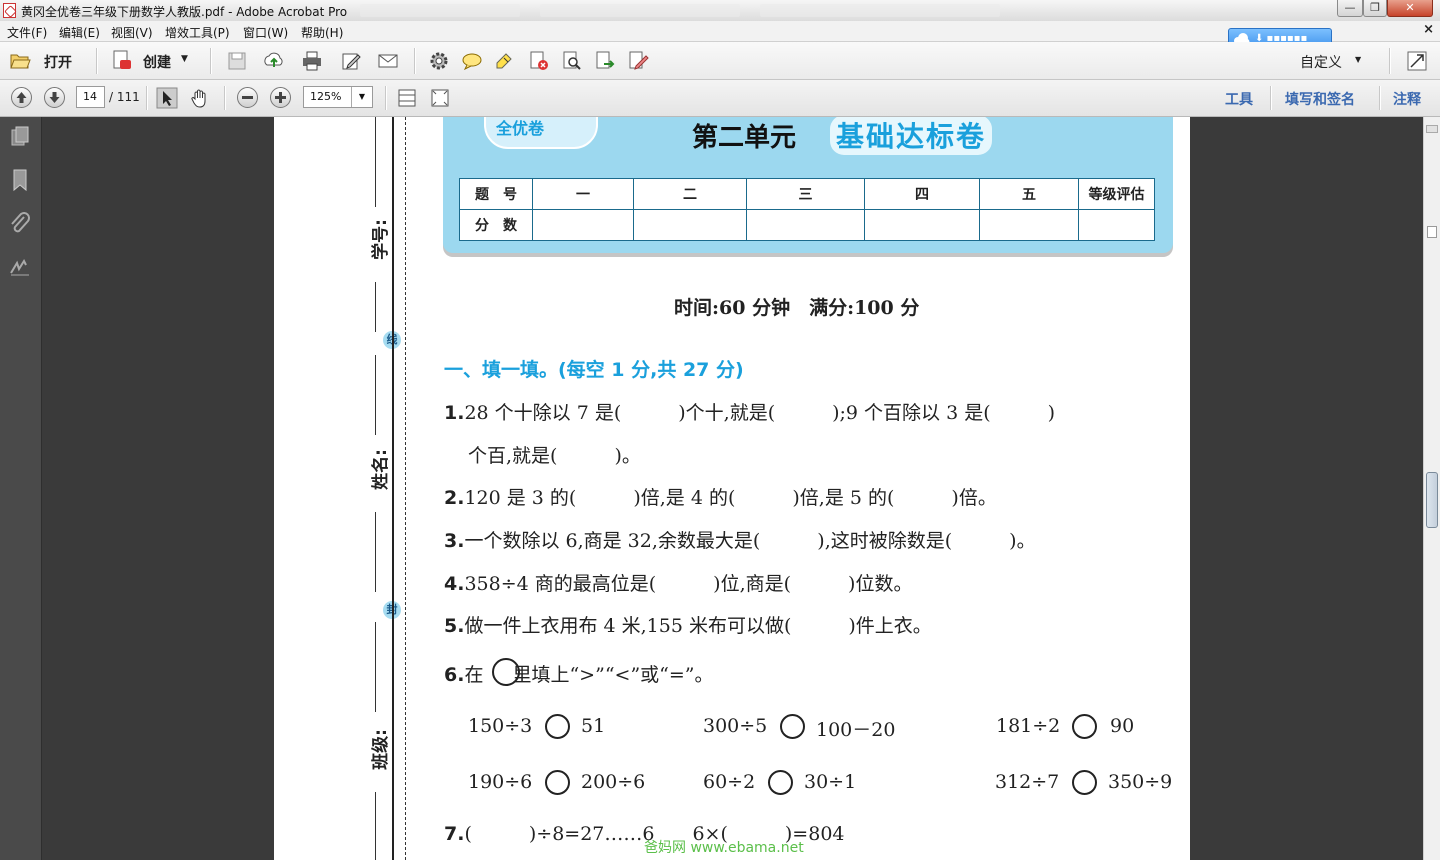 This screenshot has height=860, width=1440. What do you see at coordinates (505, 61) in the screenshot?
I see `highlight-icon` at bounding box center [505, 61].